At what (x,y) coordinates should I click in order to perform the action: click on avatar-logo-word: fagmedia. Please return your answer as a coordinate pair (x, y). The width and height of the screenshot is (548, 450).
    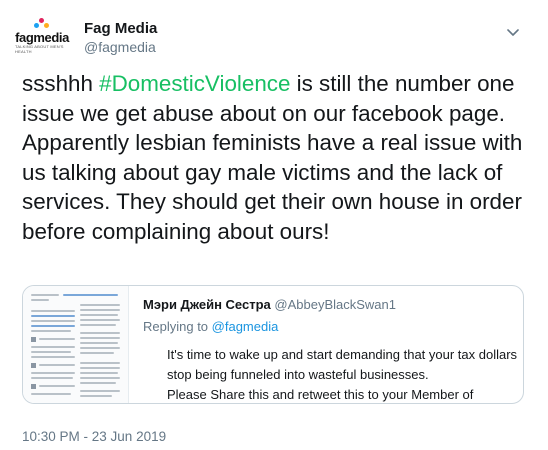
    Looking at the image, I should click on (42, 37).